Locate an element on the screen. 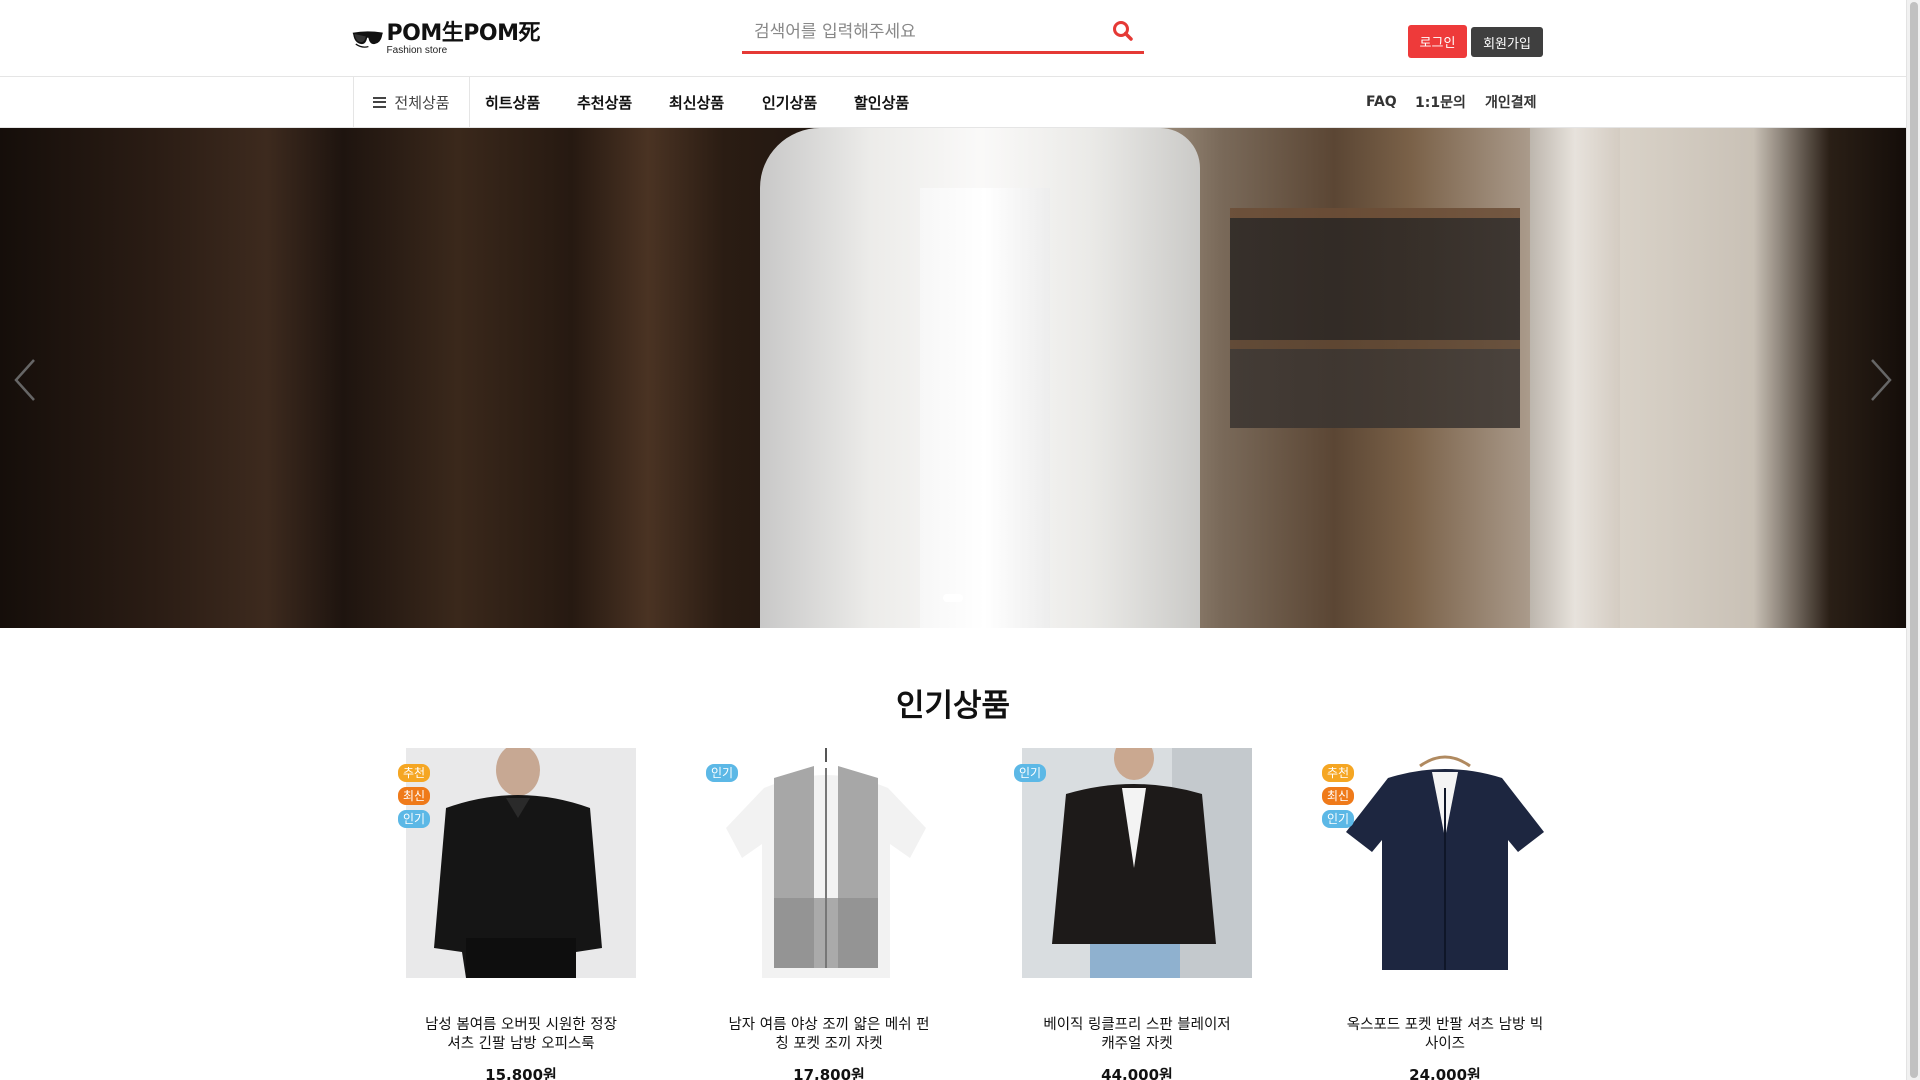  product-price: 17,800원 is located at coordinates (829, 1073).